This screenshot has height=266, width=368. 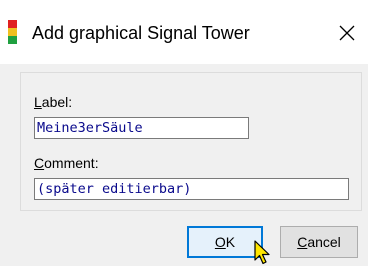 I want to click on signal-yellow-light, so click(x=12, y=32).